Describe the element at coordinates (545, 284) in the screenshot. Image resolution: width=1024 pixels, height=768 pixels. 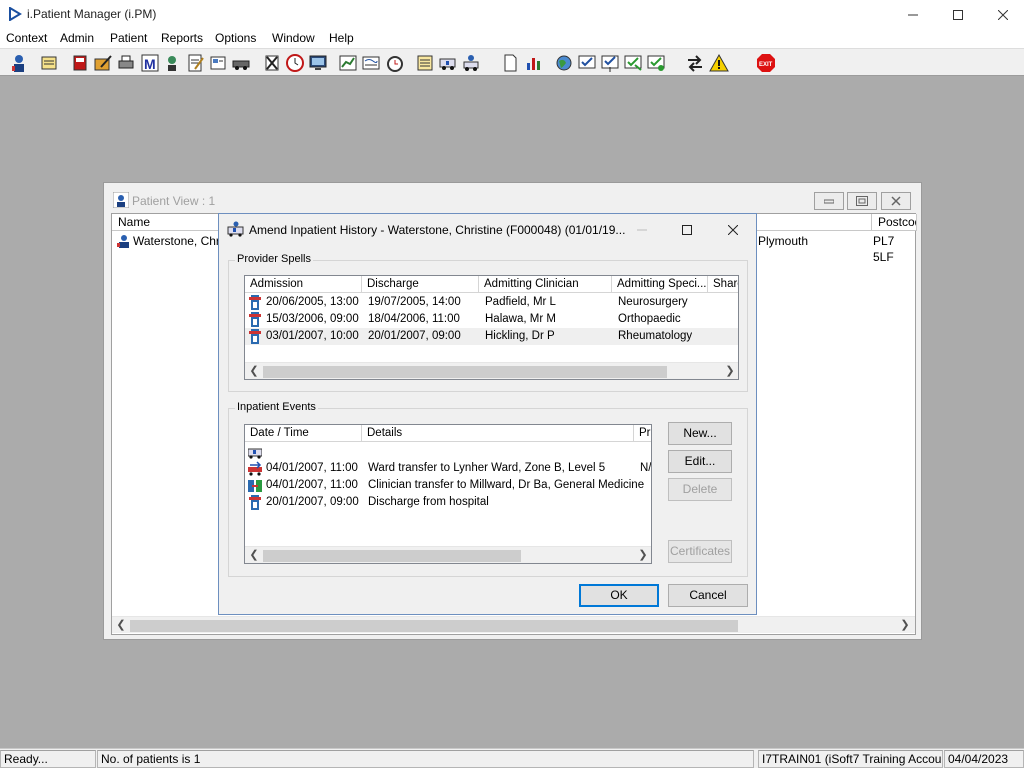
I see `column-header-admitting-clinician: Admitting Clinician` at that location.